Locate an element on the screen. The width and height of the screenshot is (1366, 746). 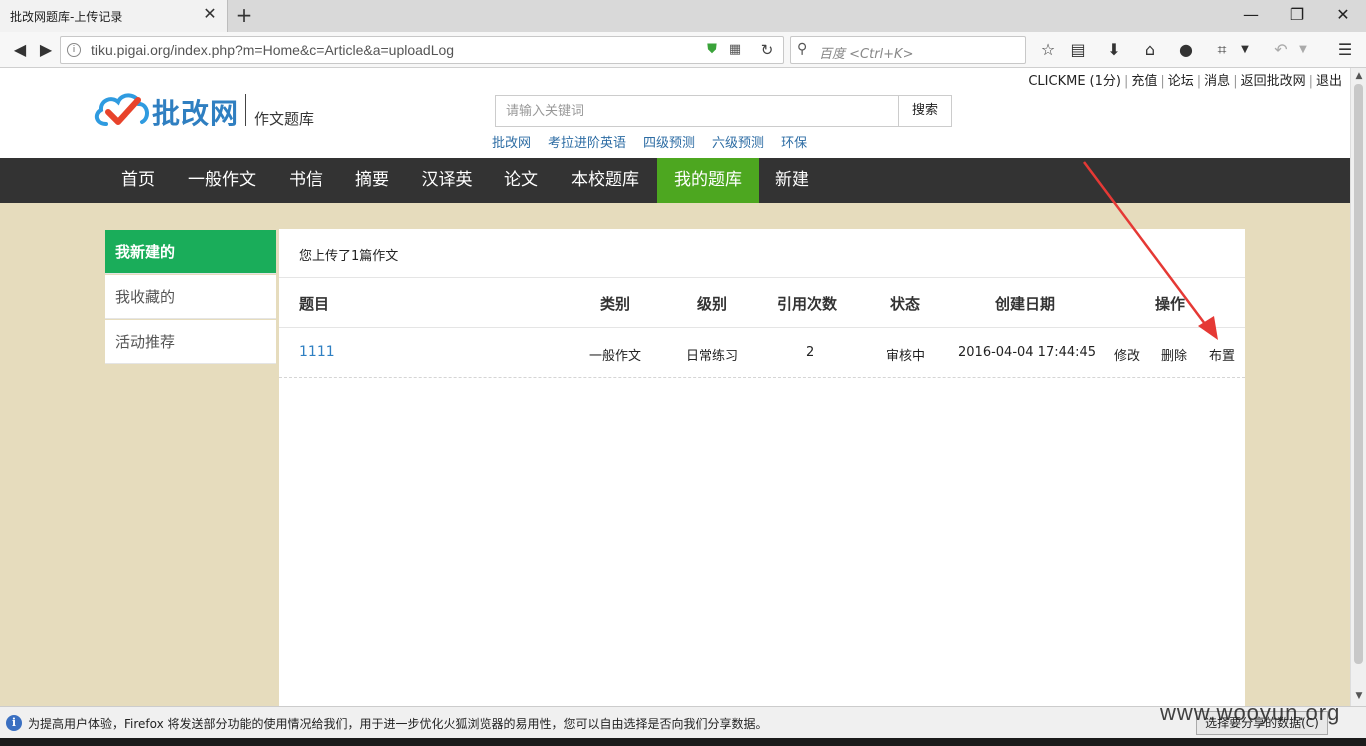
logout-link: 退出 is located at coordinates (1329, 79).